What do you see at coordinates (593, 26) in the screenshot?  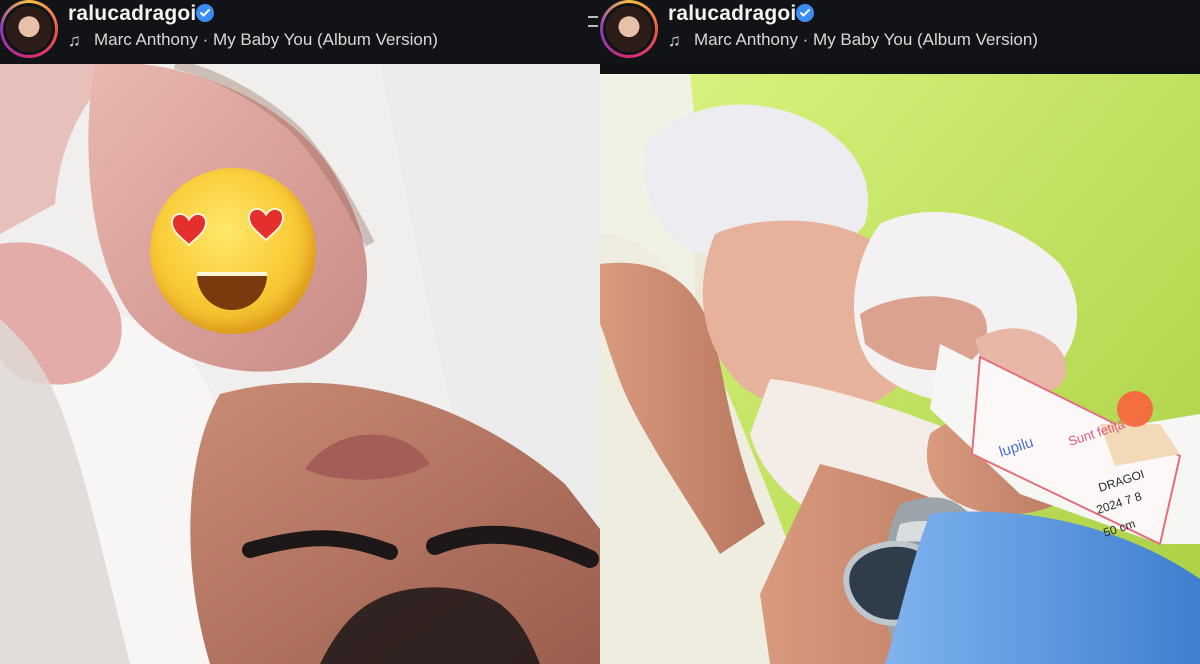 I see `menu-icon` at bounding box center [593, 26].